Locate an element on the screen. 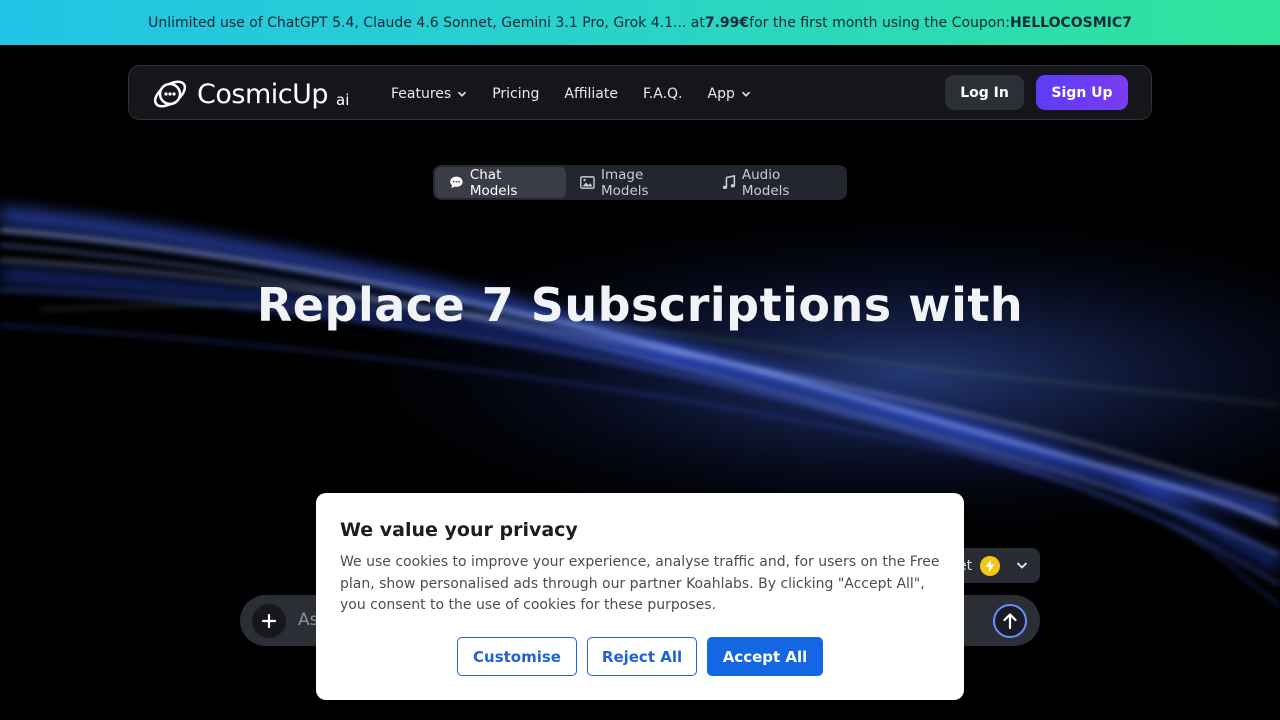  tab-label: Audio Models is located at coordinates (765, 182).